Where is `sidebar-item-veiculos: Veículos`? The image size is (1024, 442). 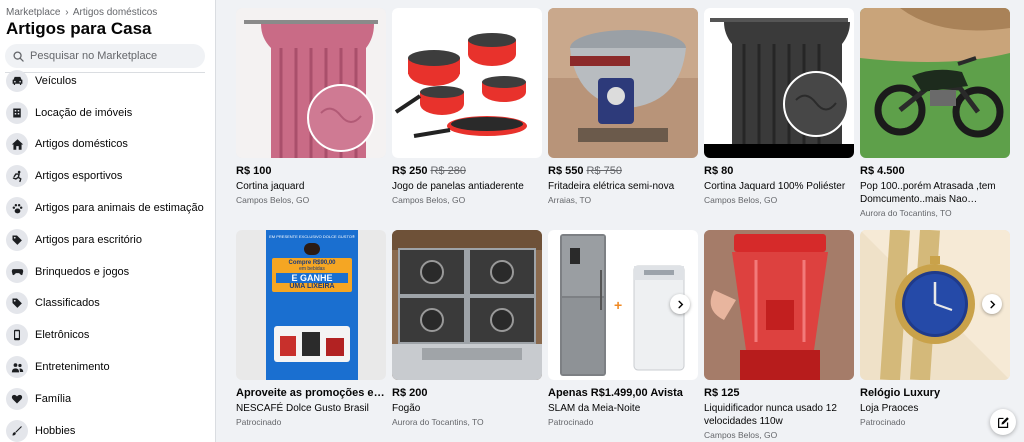
sidebar-item-veiculos: Veículos is located at coordinates (107, 81).